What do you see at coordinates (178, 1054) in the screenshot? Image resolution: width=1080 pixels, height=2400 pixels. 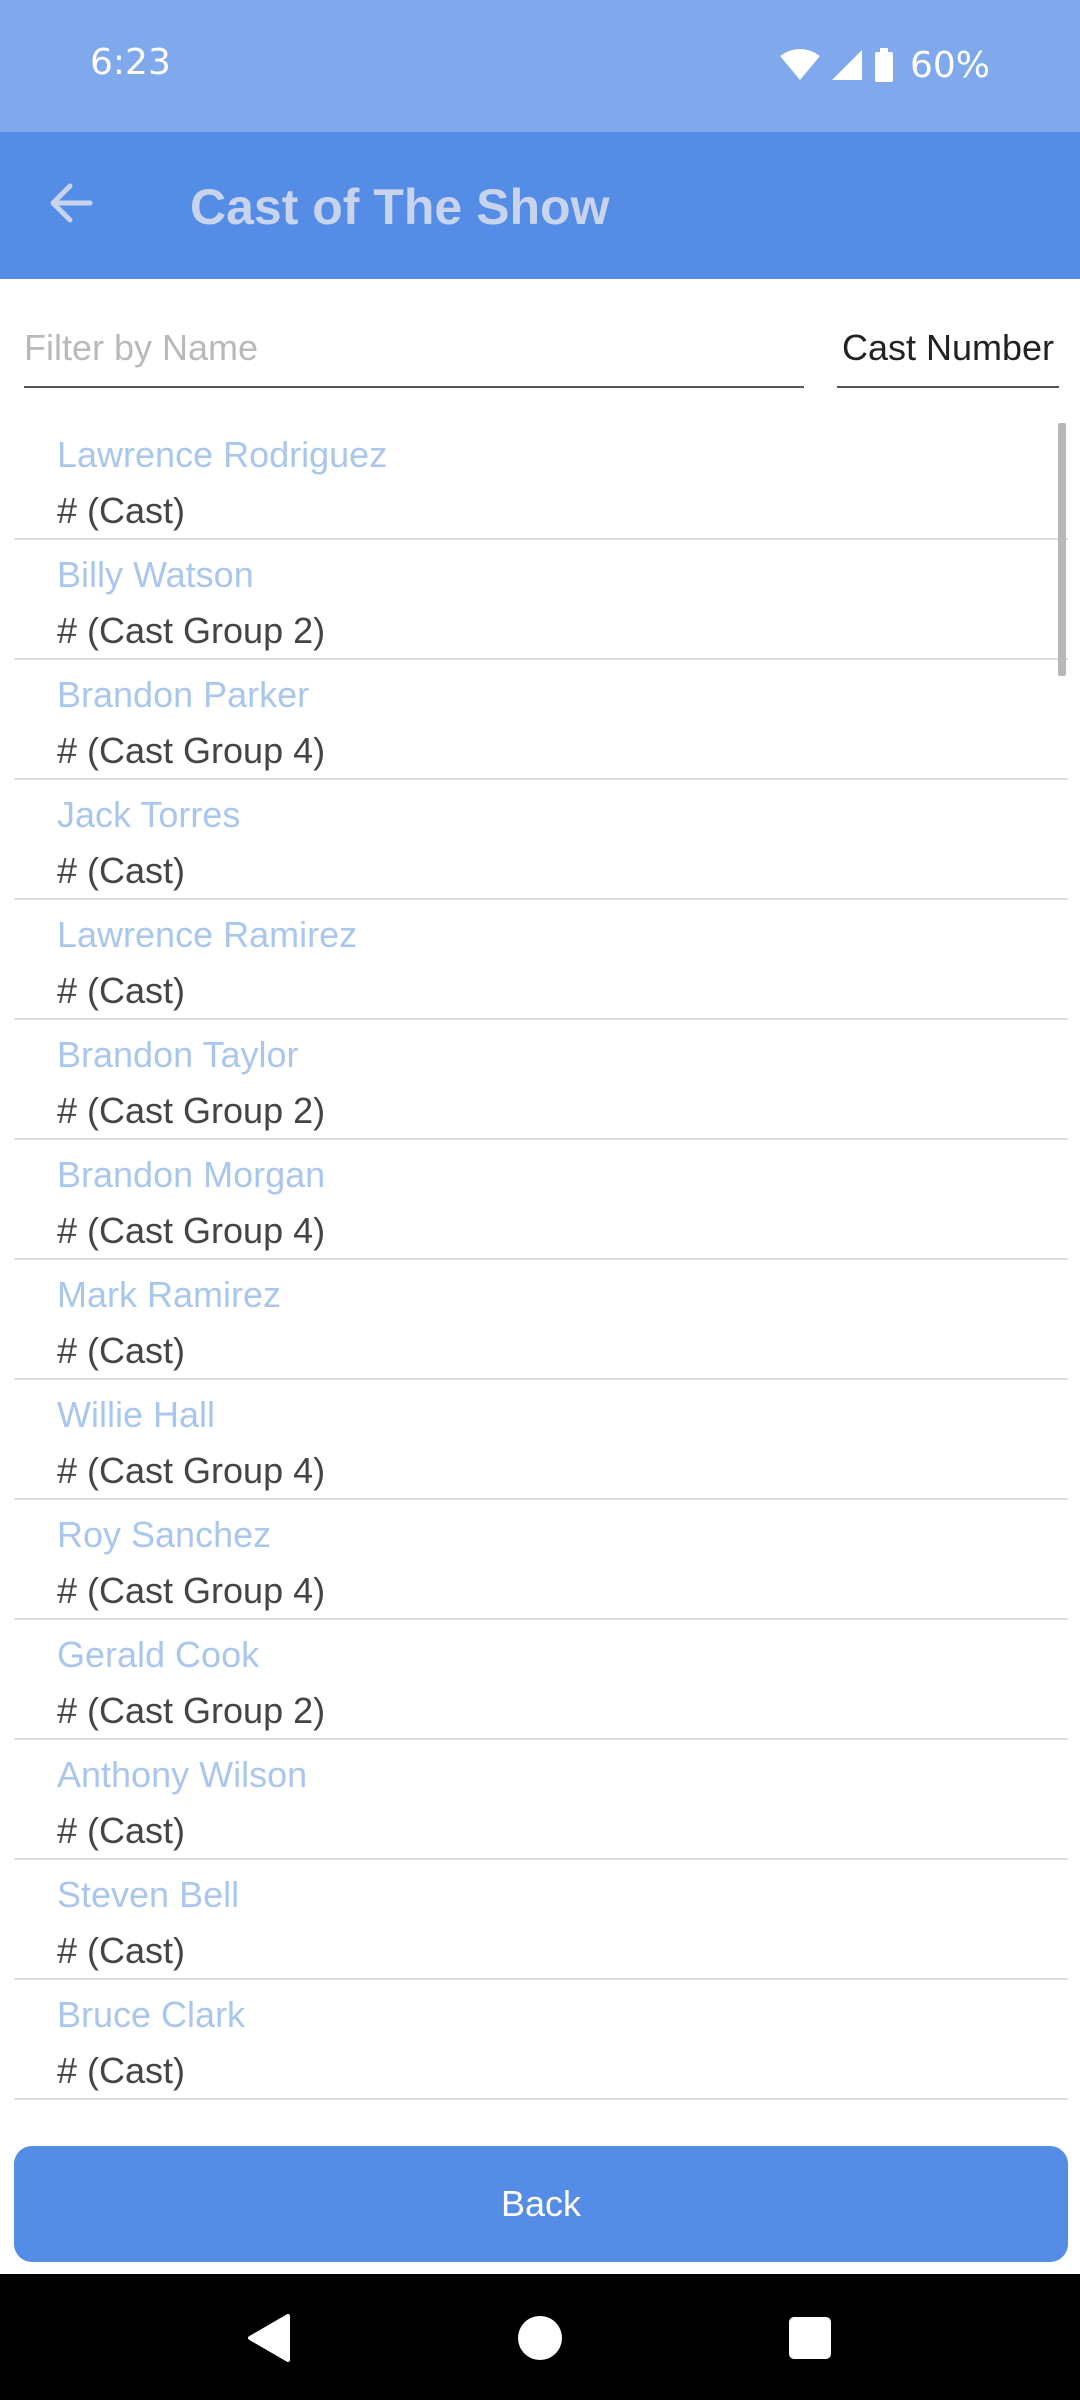 I see `cast-name: Brandon Taylor` at bounding box center [178, 1054].